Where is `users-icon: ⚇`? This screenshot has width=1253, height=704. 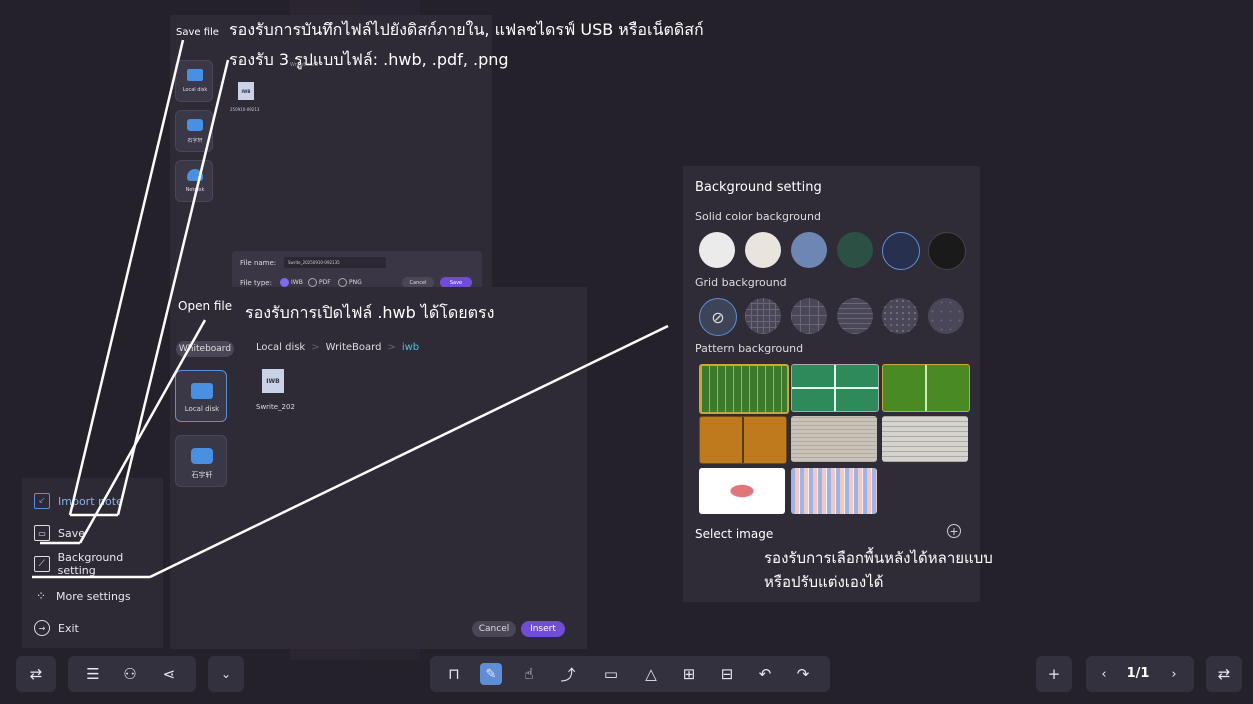
users-icon: ⚇ is located at coordinates (130, 674).